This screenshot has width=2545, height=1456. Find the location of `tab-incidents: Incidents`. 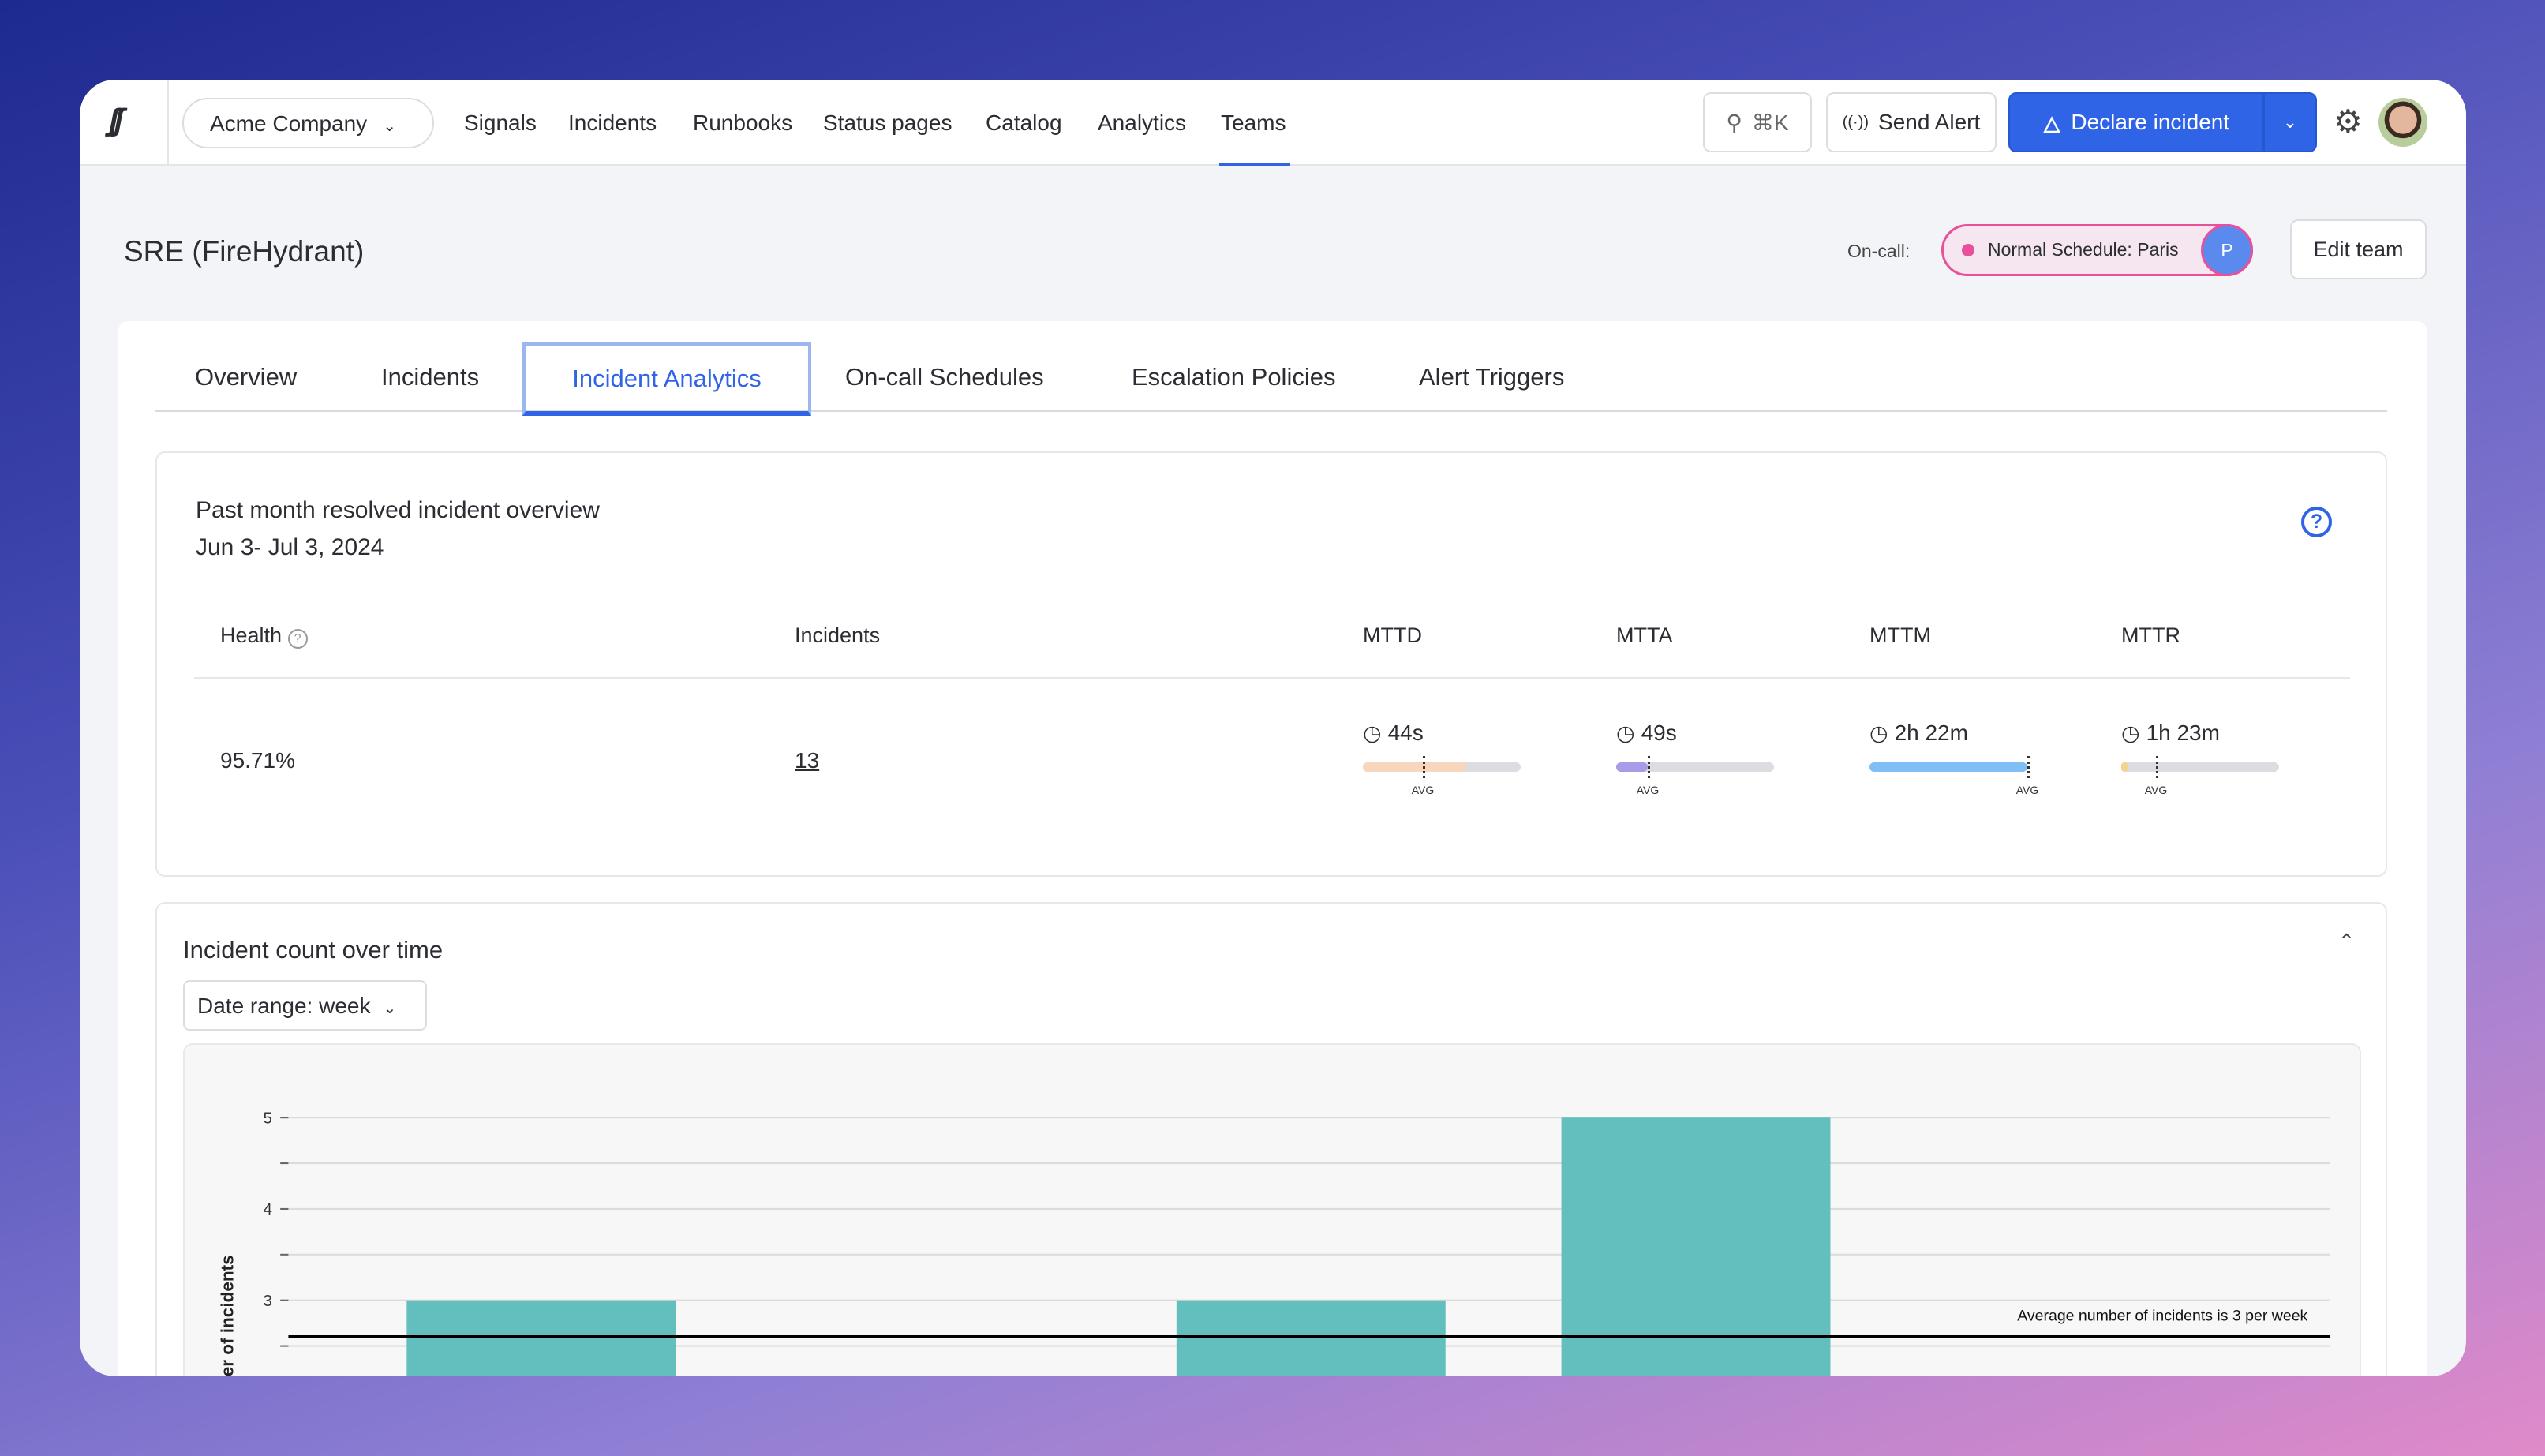

tab-incidents: Incidents is located at coordinates (430, 377).